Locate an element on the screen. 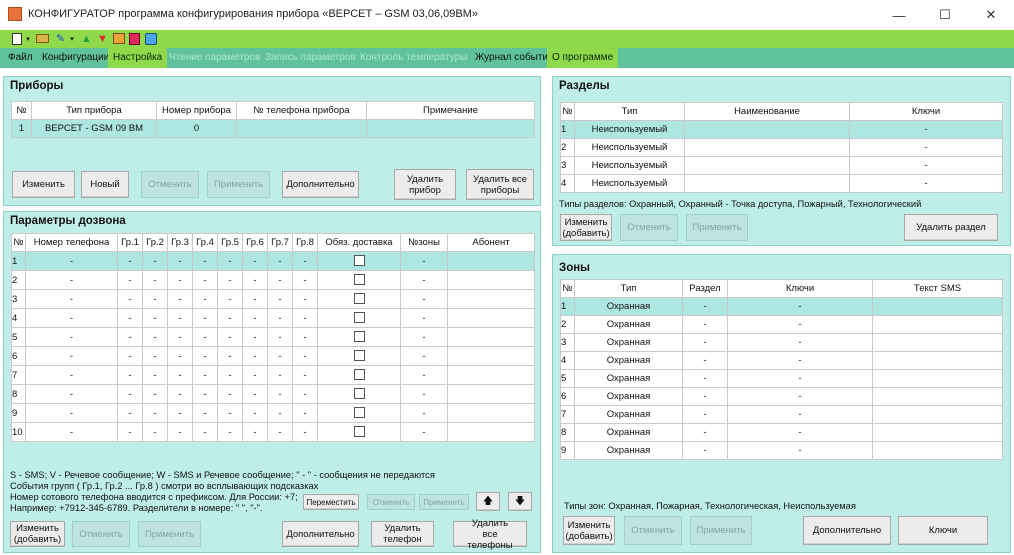 The image size is (1014, 555). mini-apply-button: Применить is located at coordinates (444, 502).